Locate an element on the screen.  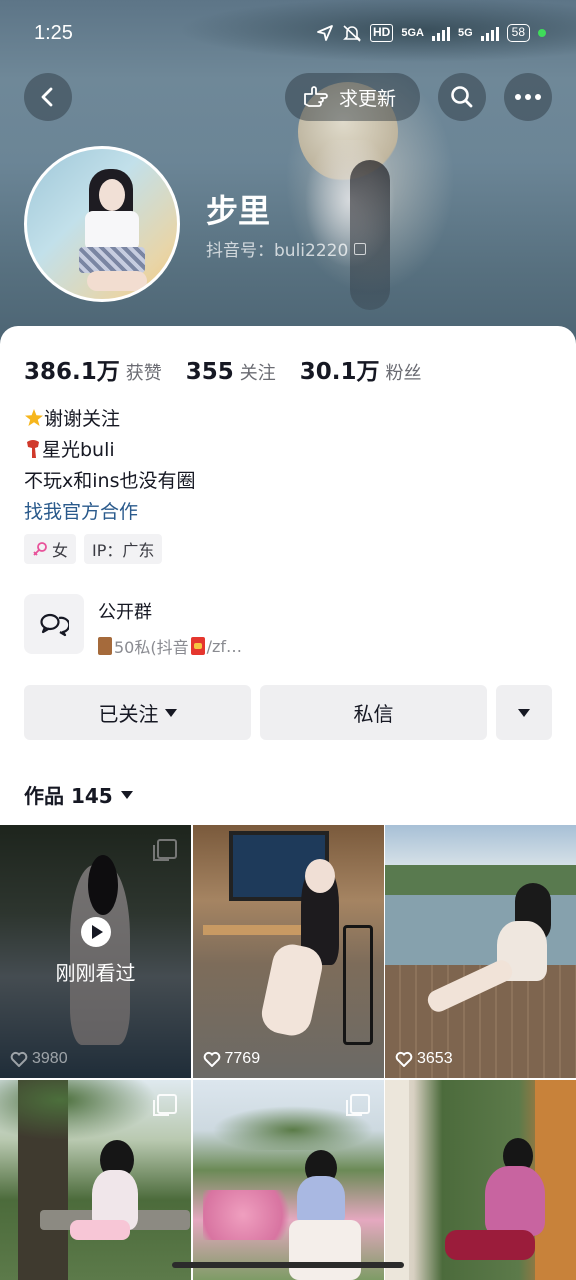
group-subtitle-a: 50私(抖音 is located at coordinates (151, 647).